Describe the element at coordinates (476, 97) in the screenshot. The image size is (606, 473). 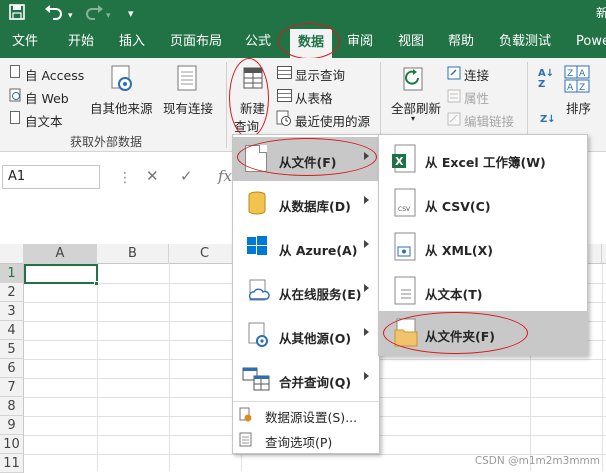
I see `properties-button: 属性` at that location.